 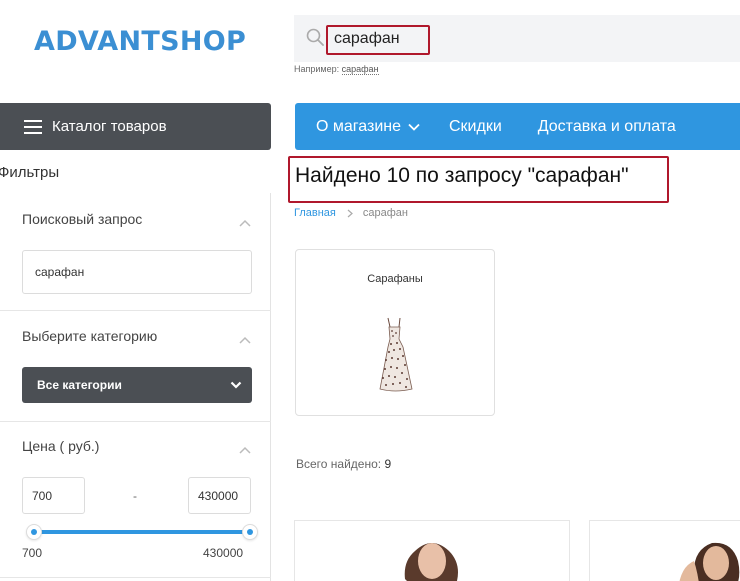 I want to click on price-slider-max-handle, so click(x=250, y=532).